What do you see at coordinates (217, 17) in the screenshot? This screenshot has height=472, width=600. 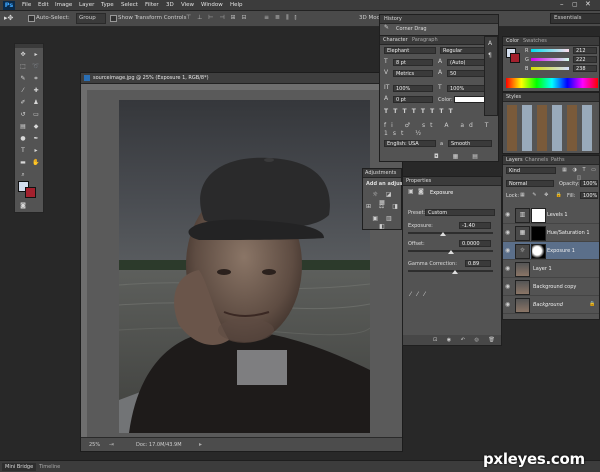 I see `align-icons: ⊤ ⊥ ⊢ ⊣ ⊞ ⊟` at bounding box center [217, 17].